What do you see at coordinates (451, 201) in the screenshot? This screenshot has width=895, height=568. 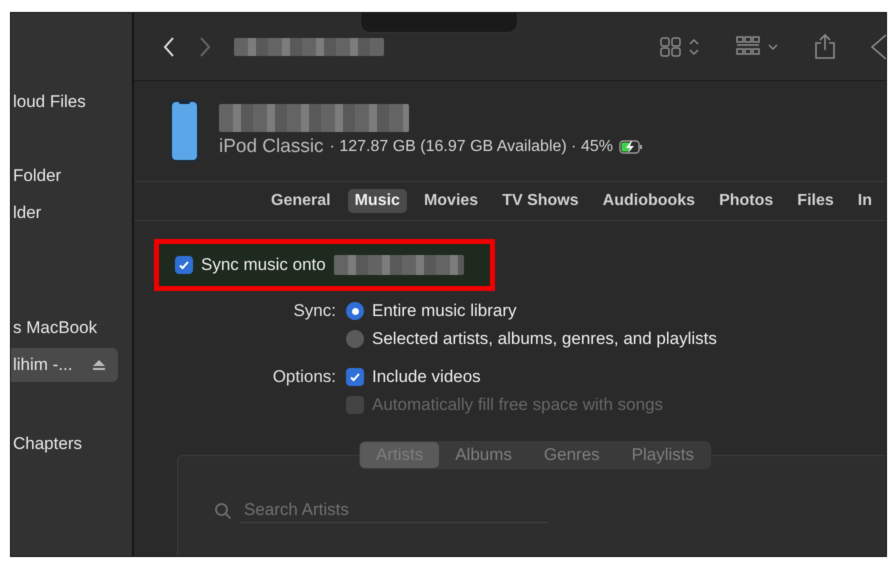 I see `tab: Movies` at bounding box center [451, 201].